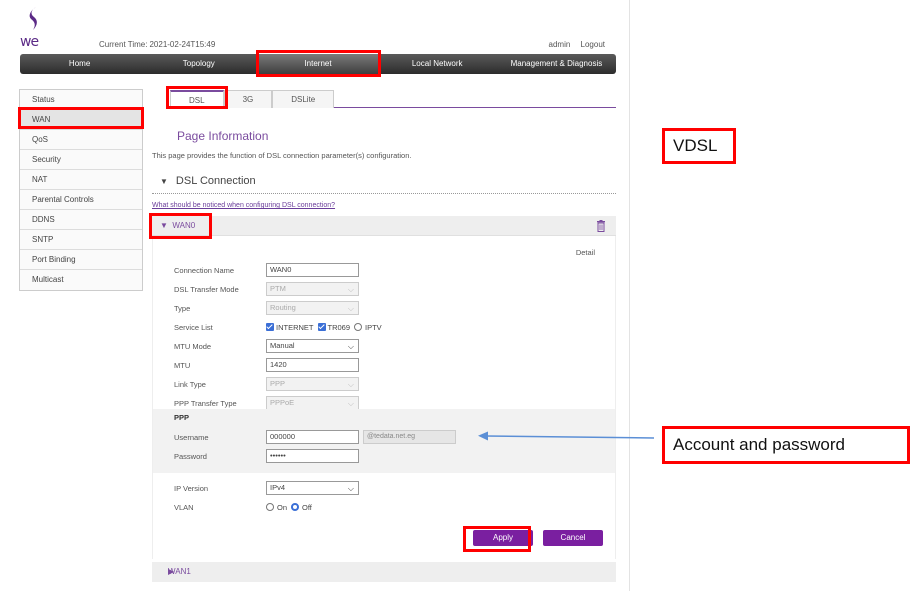 The height and width of the screenshot is (591, 920). What do you see at coordinates (295, 507) in the screenshot?
I see `radio-selected-icon` at bounding box center [295, 507].